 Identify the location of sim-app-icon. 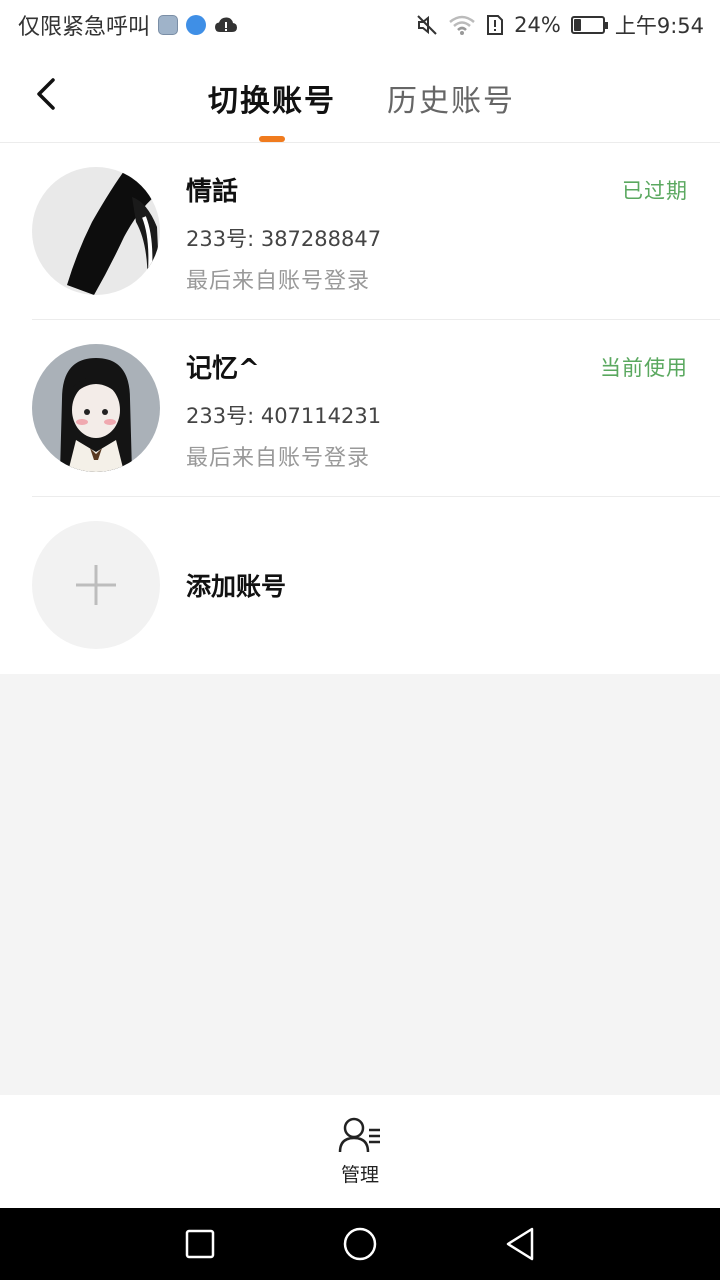
(168, 25).